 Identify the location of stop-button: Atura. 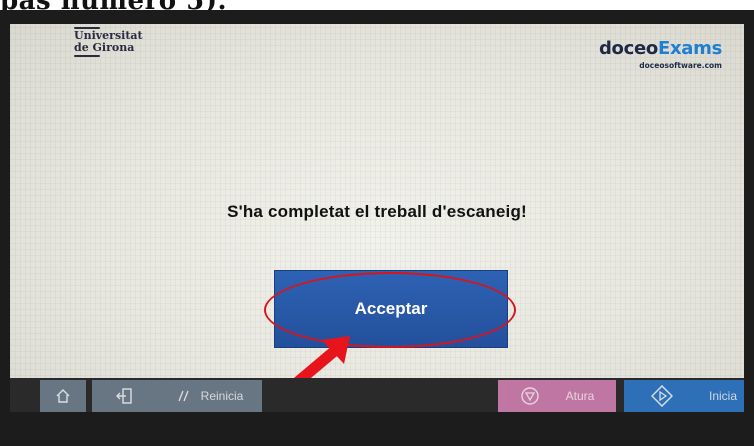
(557, 396).